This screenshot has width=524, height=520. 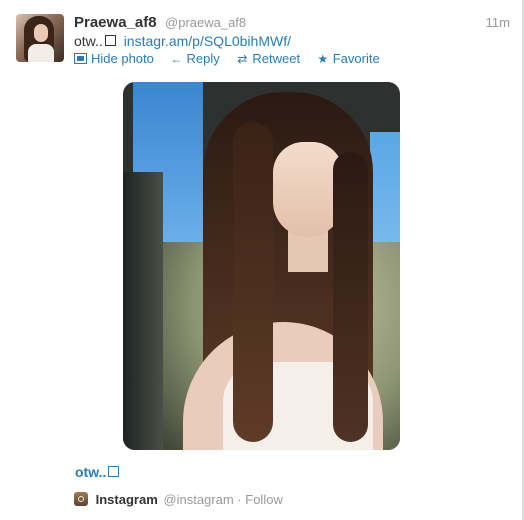 What do you see at coordinates (198, 499) in the screenshot?
I see `source-handle: @instagram` at bounding box center [198, 499].